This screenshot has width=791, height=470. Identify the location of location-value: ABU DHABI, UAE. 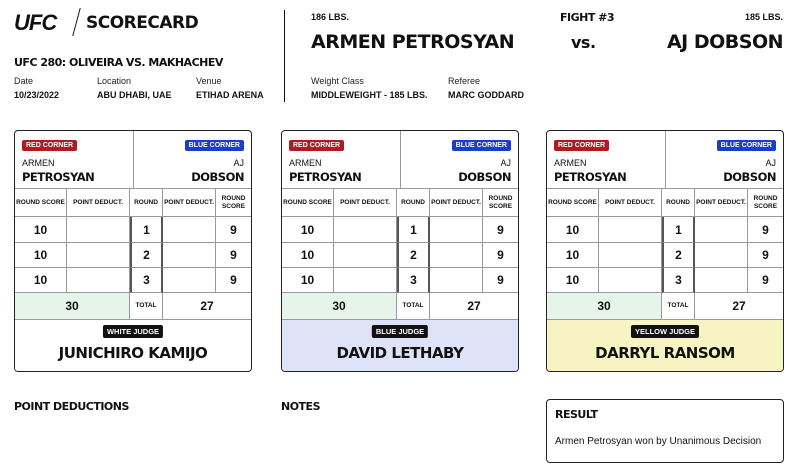
(134, 95).